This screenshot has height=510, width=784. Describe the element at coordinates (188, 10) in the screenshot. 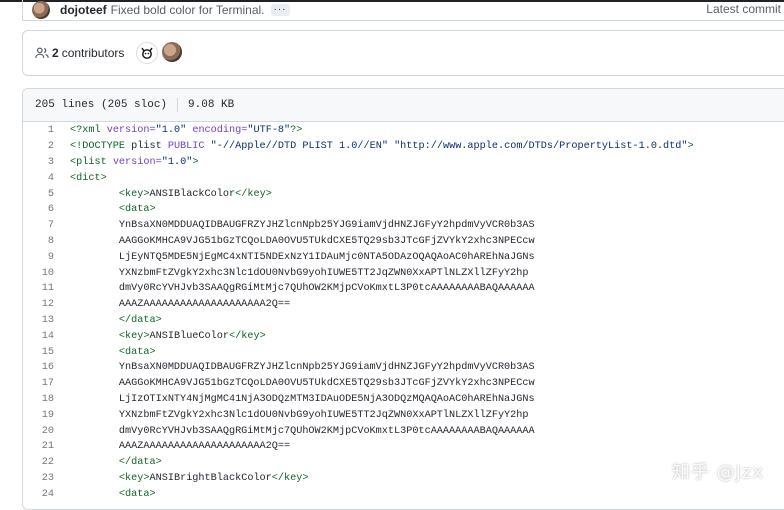

I see `commit-message-link: Fixed bold color for Terminal.` at that location.